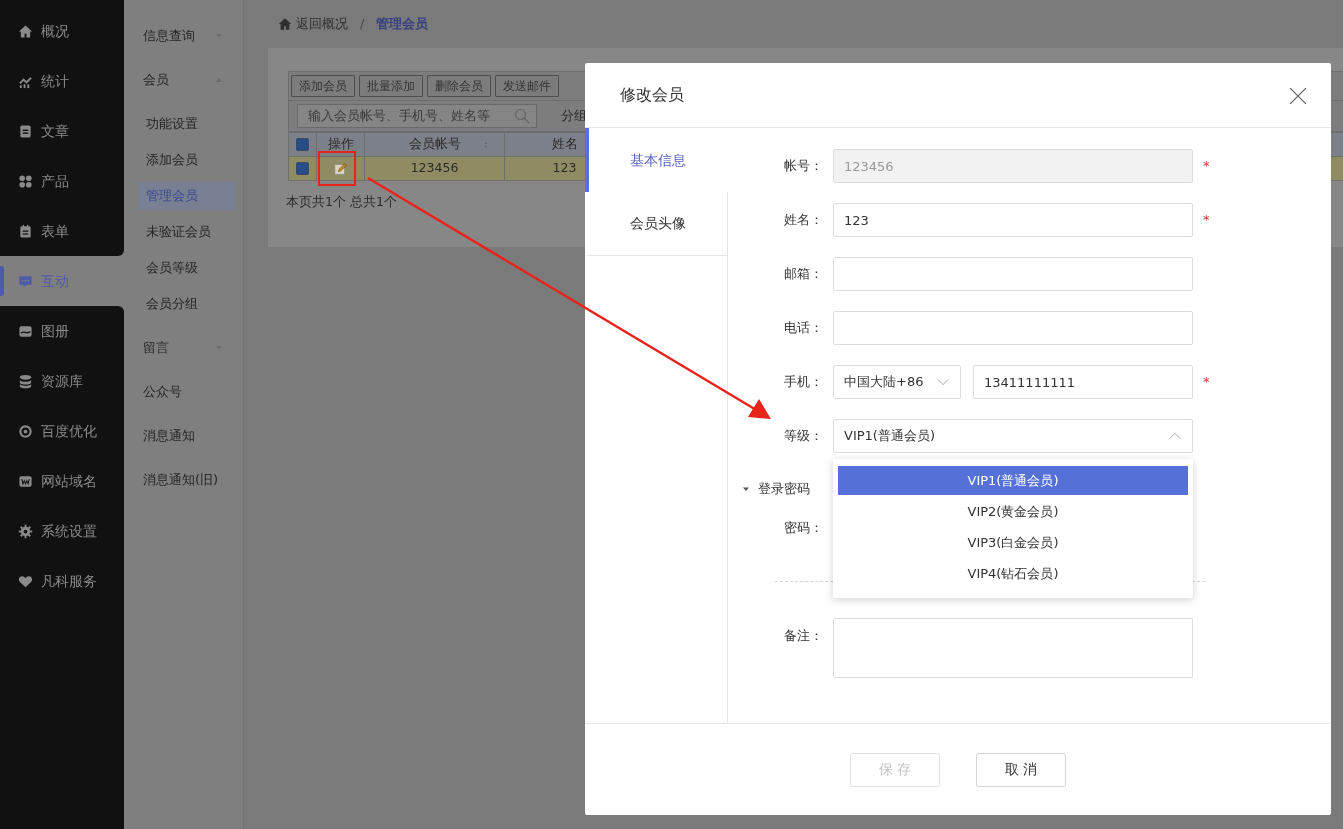  I want to click on select-value: VIP1(普通会员), so click(889, 436).